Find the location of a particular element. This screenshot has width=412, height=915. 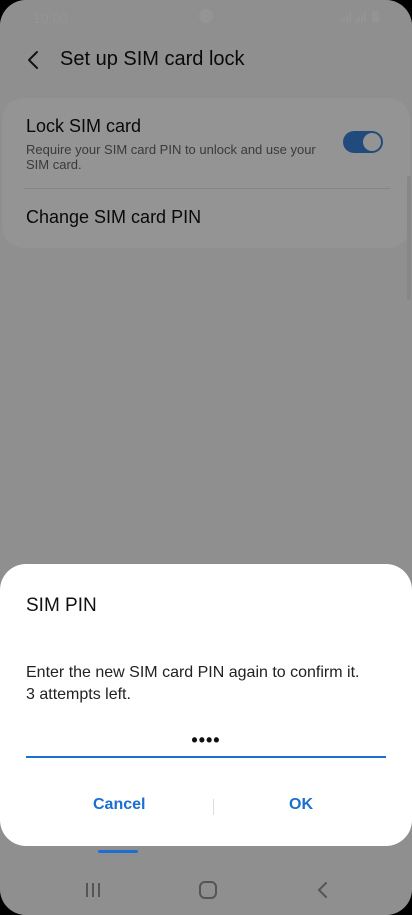

home-icon is located at coordinates (208, 890).